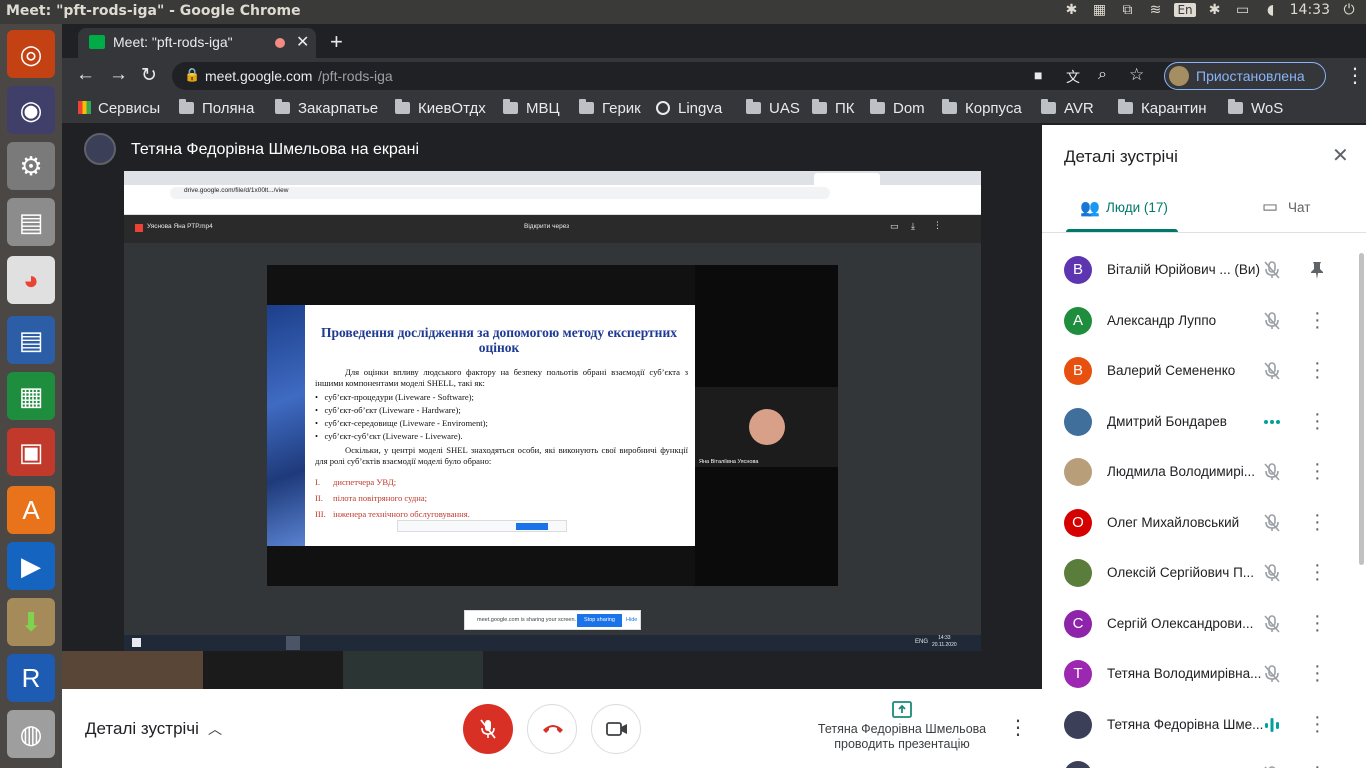 The image size is (1366, 768). Describe the element at coordinates (1136, 75) in the screenshot. I see `bookmark-star-icon: ☆` at that location.